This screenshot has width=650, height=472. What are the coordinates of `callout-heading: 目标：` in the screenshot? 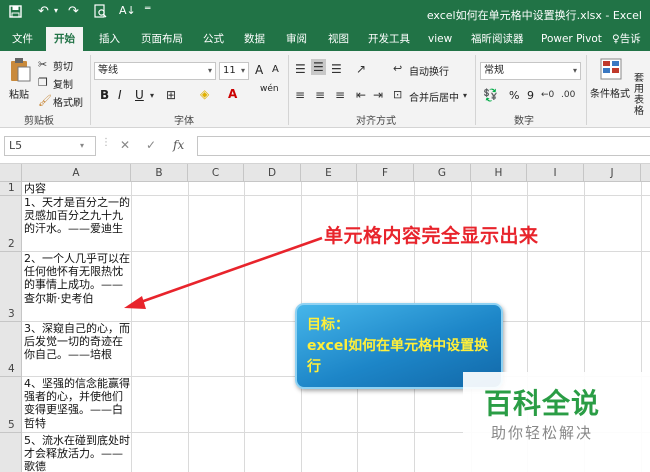 It's located at (328, 325).